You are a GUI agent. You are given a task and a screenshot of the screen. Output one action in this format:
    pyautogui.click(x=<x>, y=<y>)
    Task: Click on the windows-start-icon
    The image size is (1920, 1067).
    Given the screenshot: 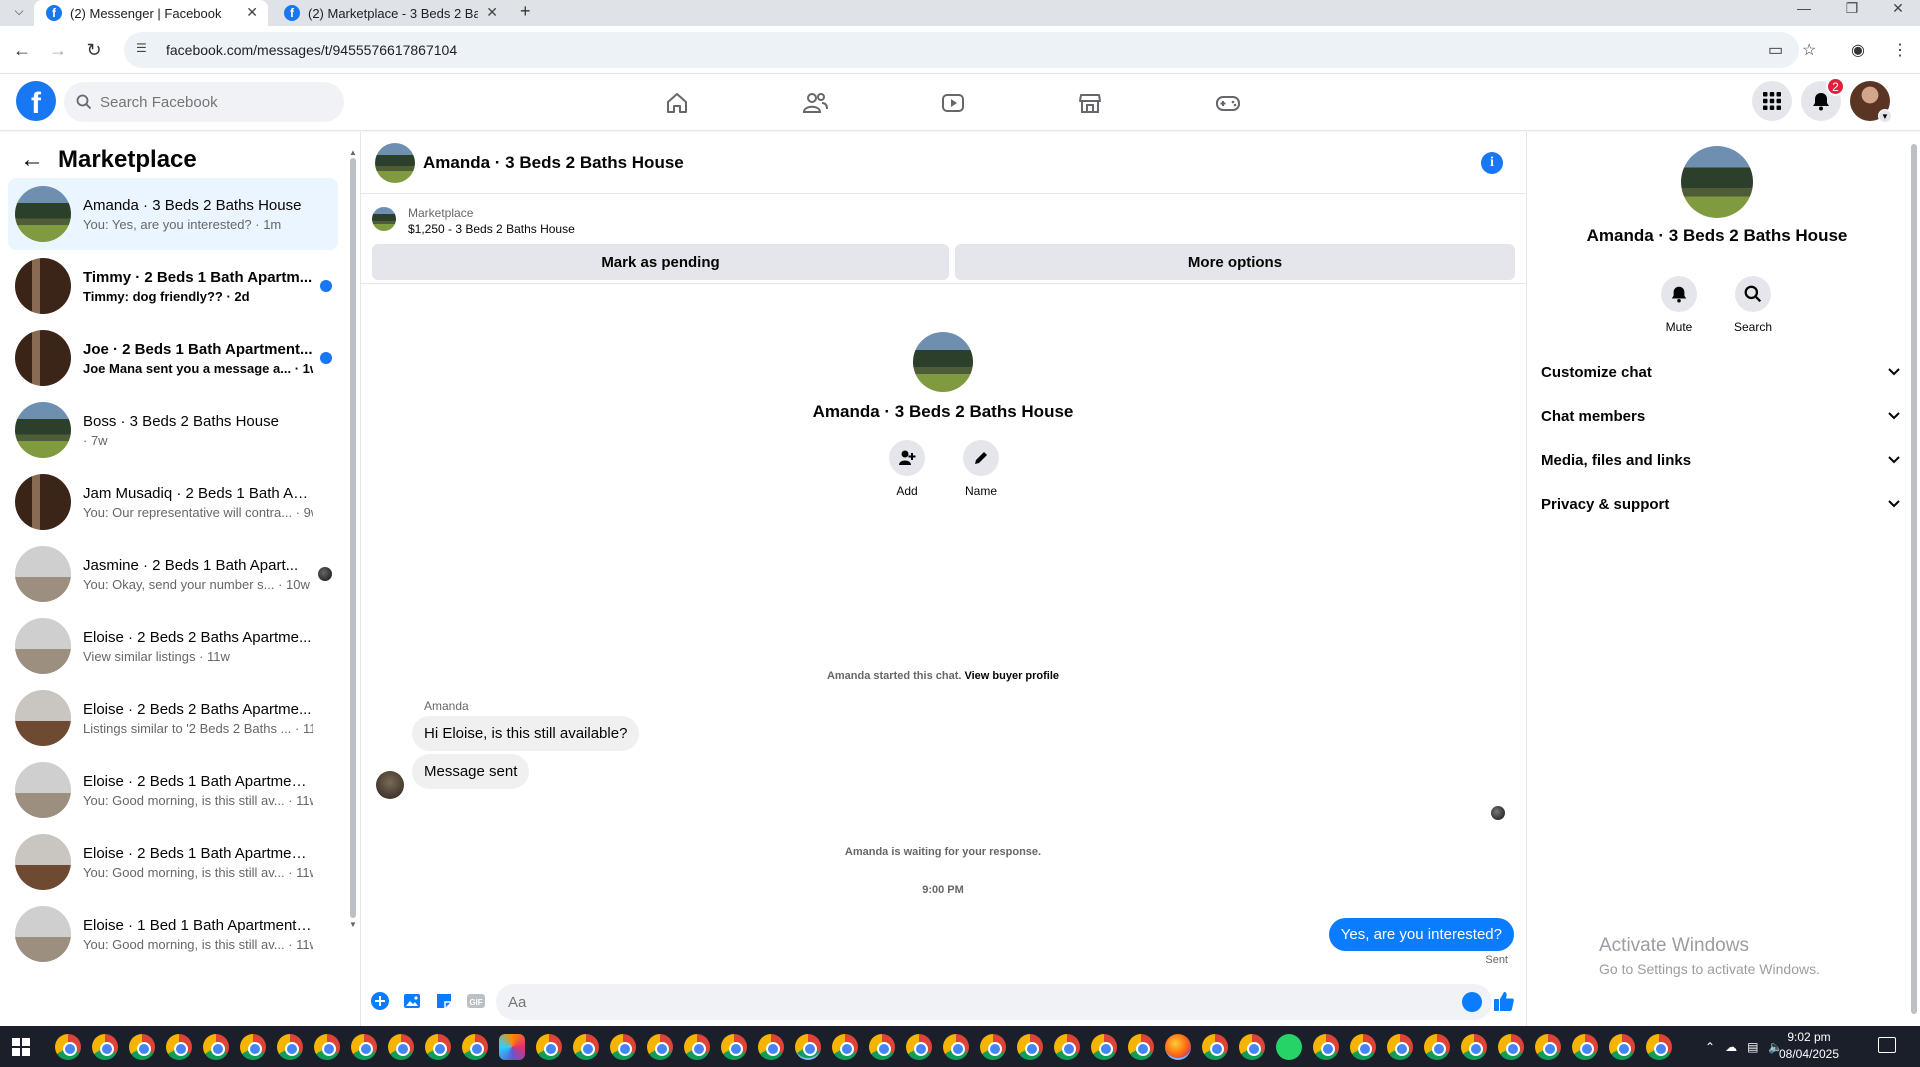 What is the action you would take?
    pyautogui.click(x=21, y=1047)
    